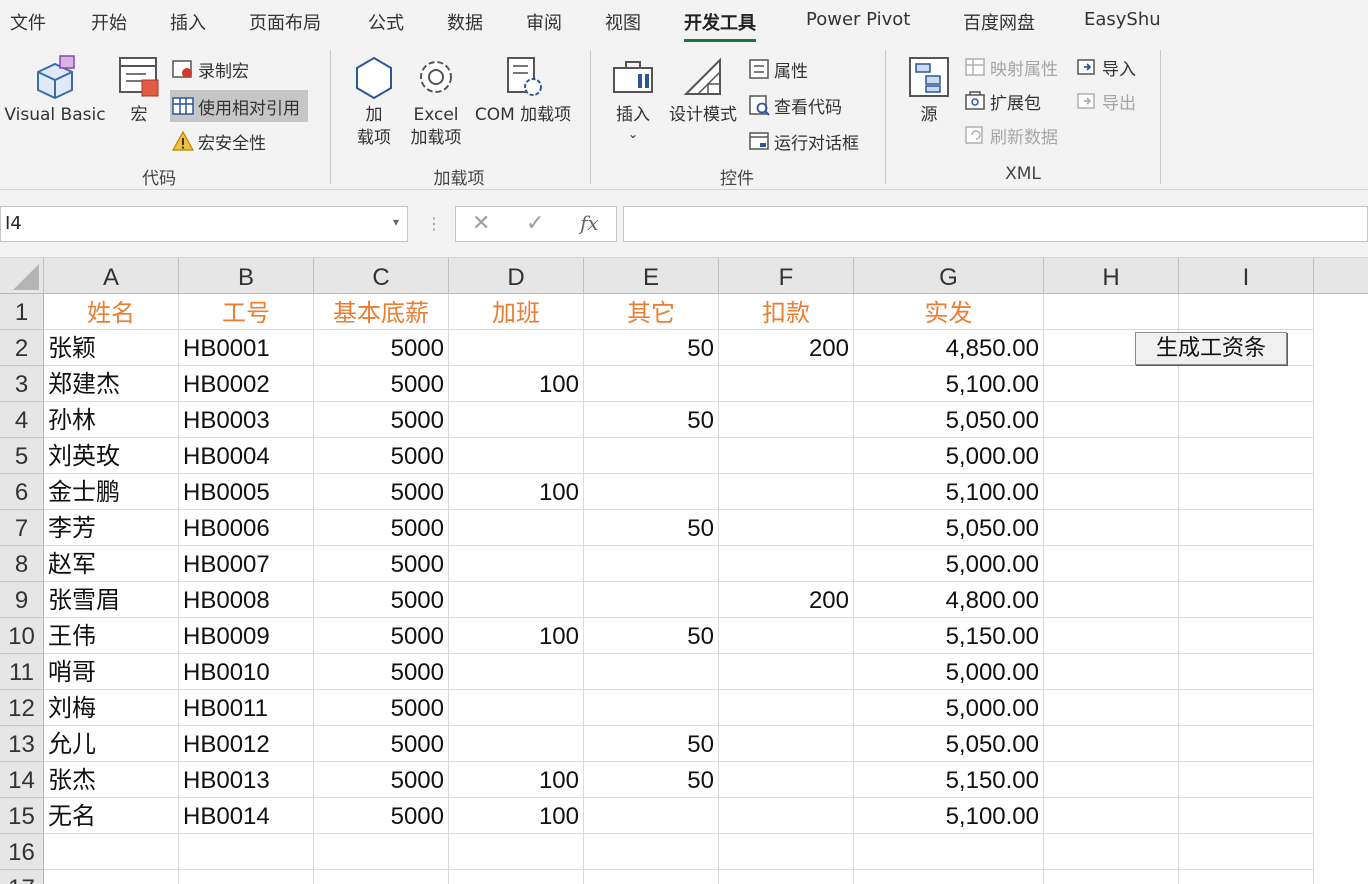  Describe the element at coordinates (246, 456) in the screenshot. I see `cell-id: HB0004` at that location.